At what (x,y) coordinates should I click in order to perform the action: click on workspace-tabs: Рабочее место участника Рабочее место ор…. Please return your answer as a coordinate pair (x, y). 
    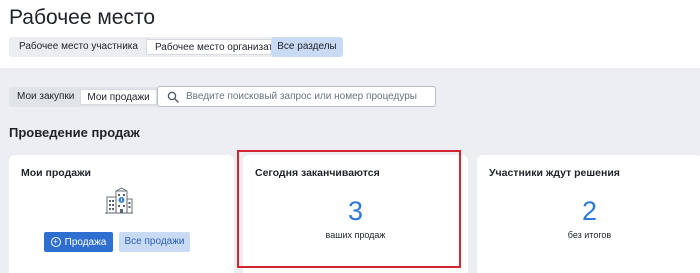
    Looking at the image, I should click on (155, 47).